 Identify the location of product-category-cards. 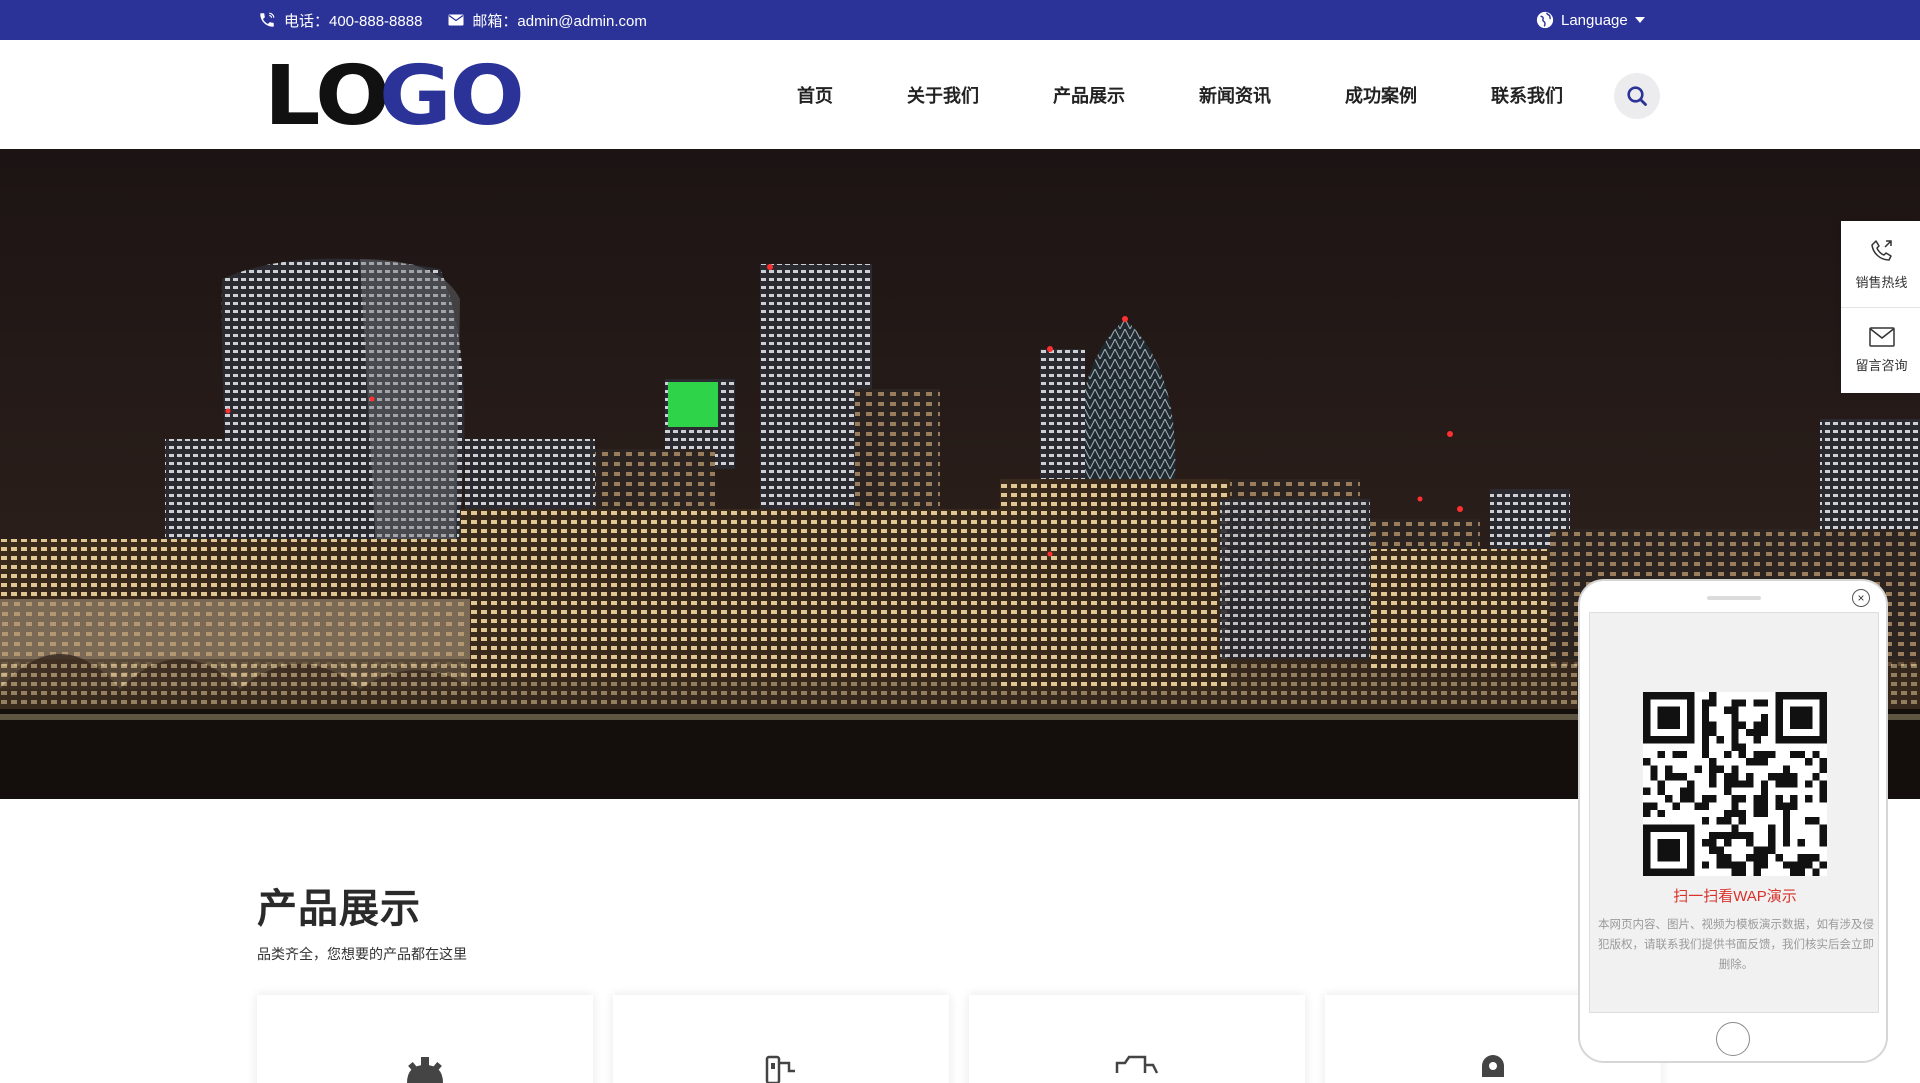
(959, 1039).